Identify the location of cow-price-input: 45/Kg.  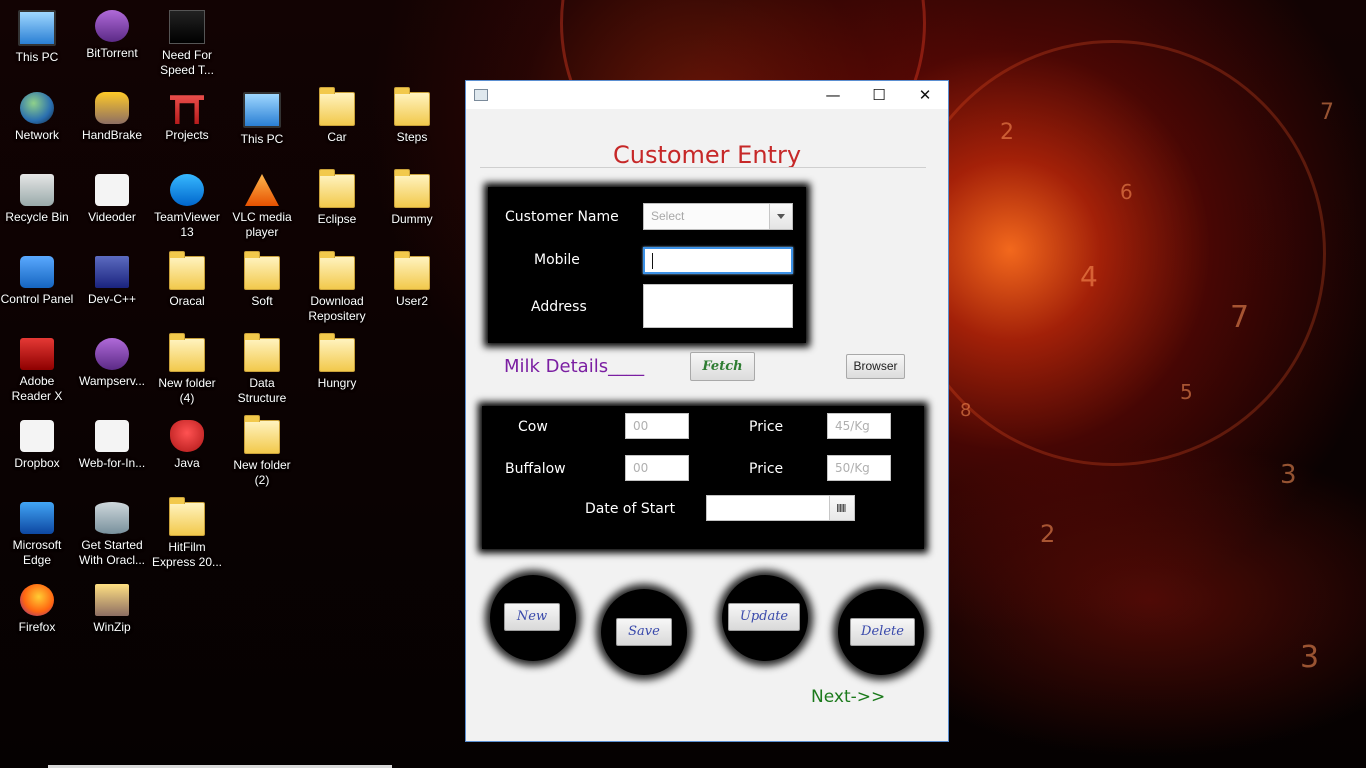
(859, 426).